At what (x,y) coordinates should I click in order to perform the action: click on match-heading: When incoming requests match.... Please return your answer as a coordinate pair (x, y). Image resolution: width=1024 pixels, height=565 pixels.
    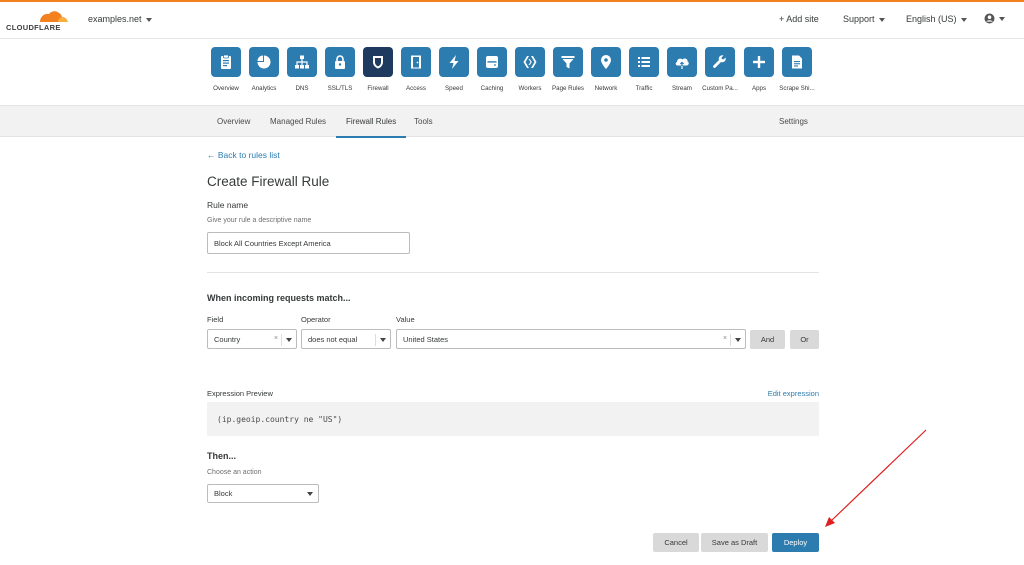
    Looking at the image, I should click on (279, 298).